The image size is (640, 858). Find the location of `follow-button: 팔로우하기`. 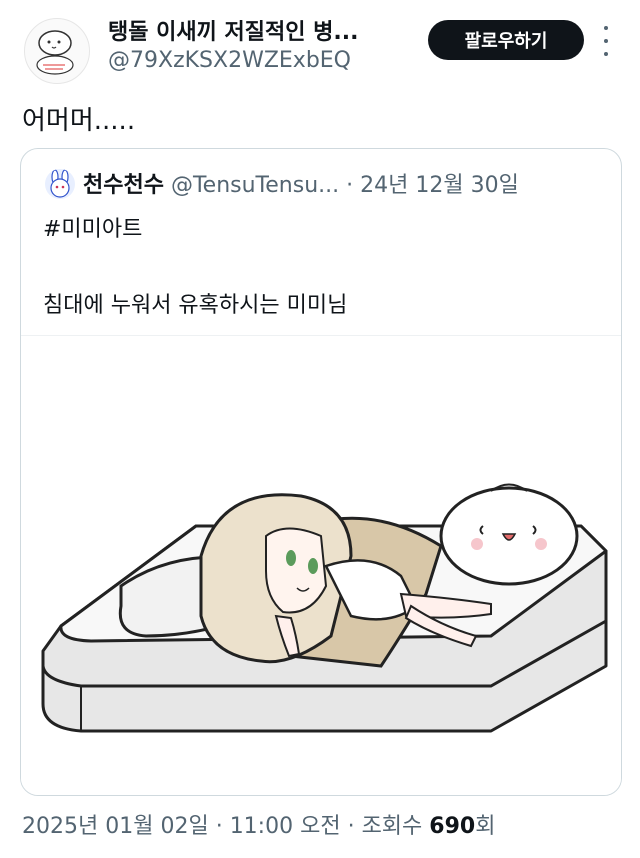

follow-button: 팔로우하기 is located at coordinates (506, 40).